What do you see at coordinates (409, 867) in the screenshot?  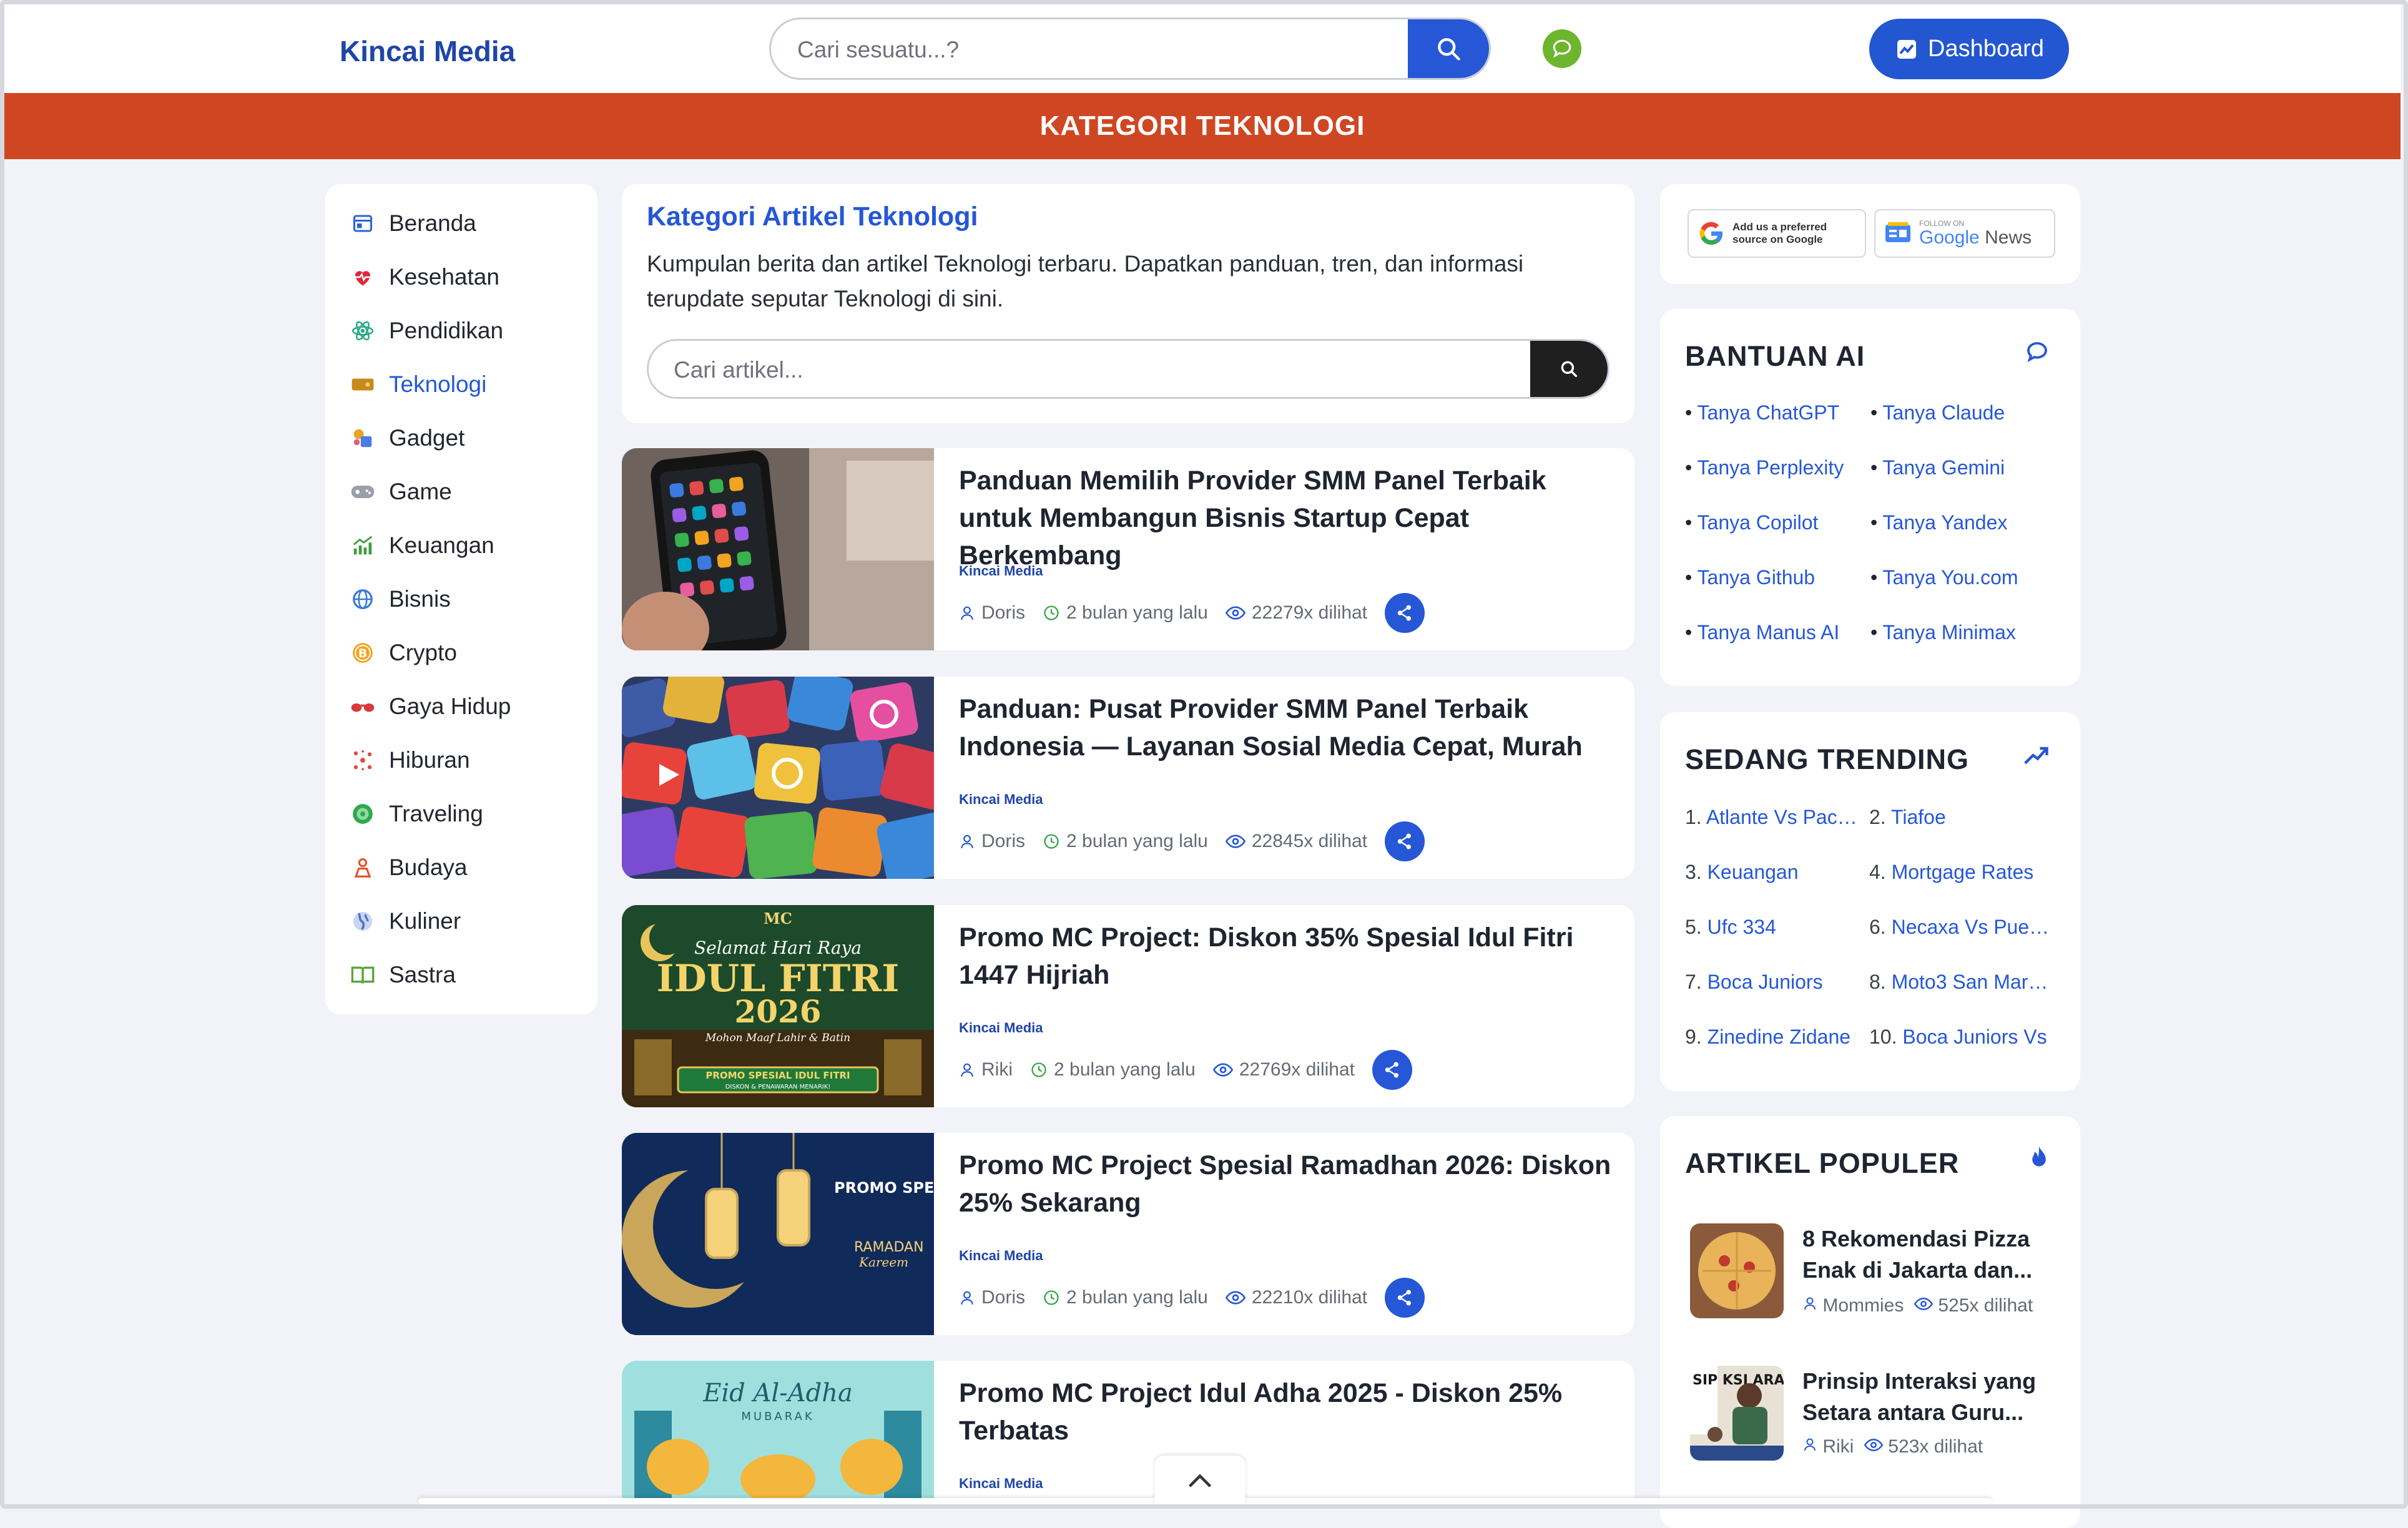 I see `sidebar-item-budaya: Budaya` at bounding box center [409, 867].